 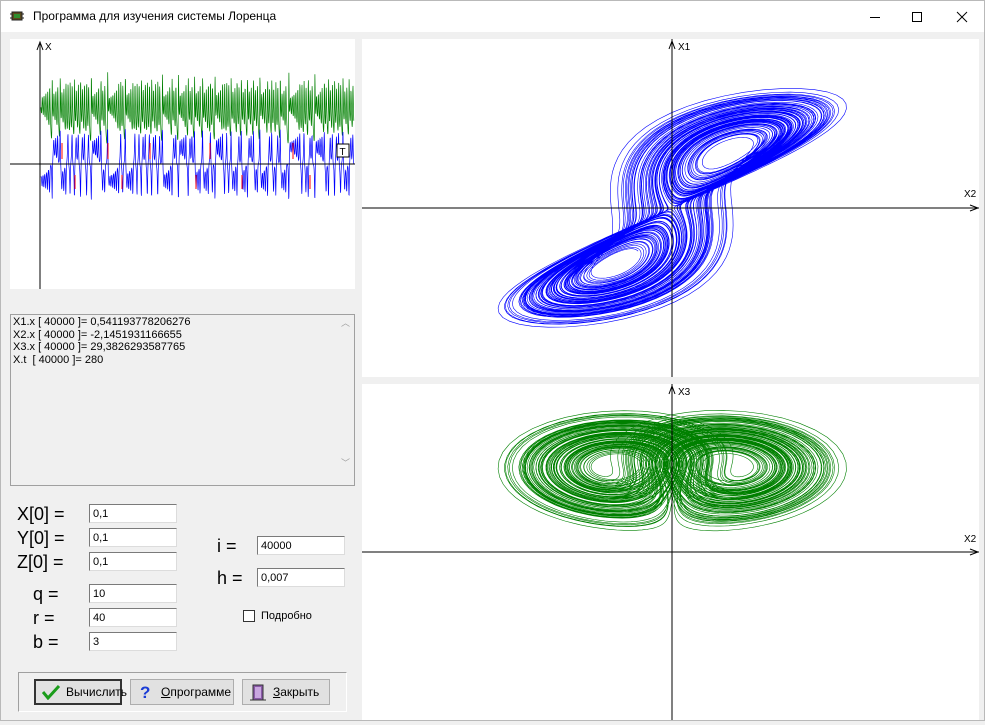 I want to click on maximize-icon, so click(x=917, y=16).